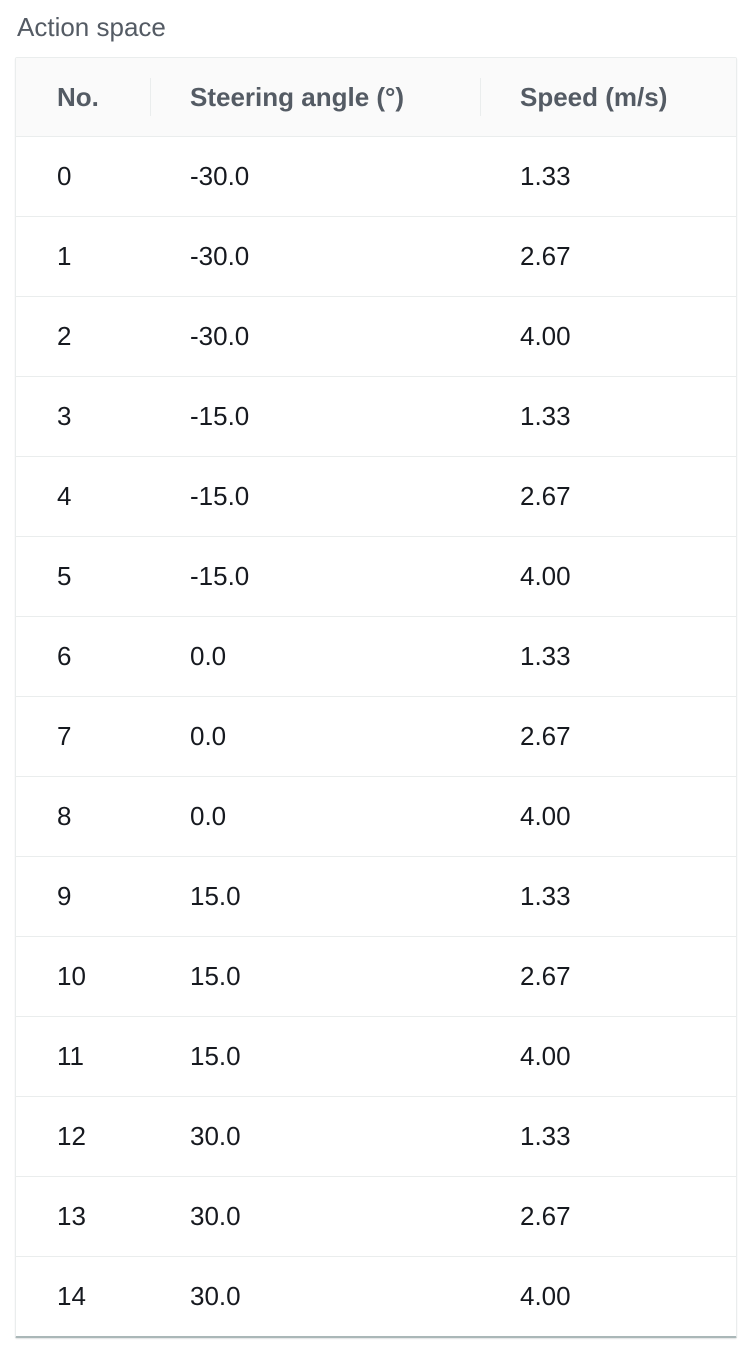 This screenshot has height=1346, width=750. I want to click on header-row: No. Steering angle (°) Speed (m/s), so click(376, 97).